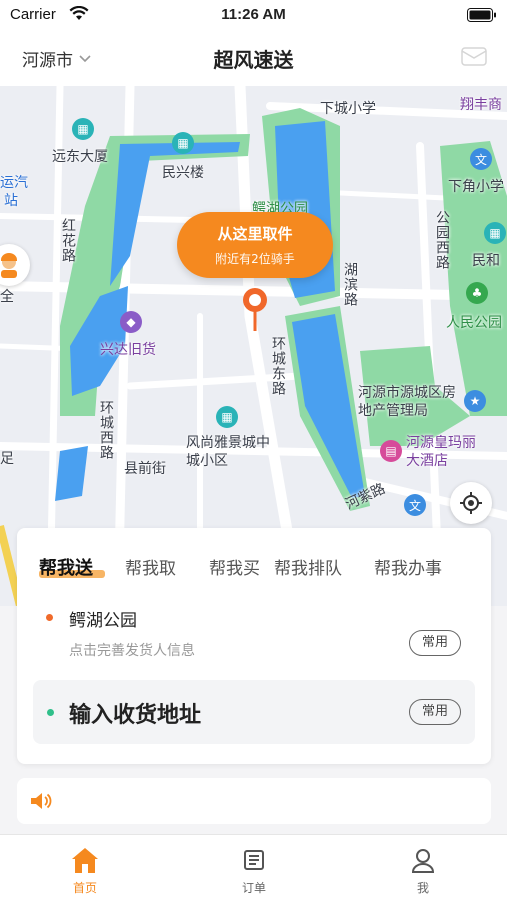 The height and width of the screenshot is (900, 507). Describe the element at coordinates (68, 240) in the screenshot. I see `map-label-honghua-road: 红花路` at that location.